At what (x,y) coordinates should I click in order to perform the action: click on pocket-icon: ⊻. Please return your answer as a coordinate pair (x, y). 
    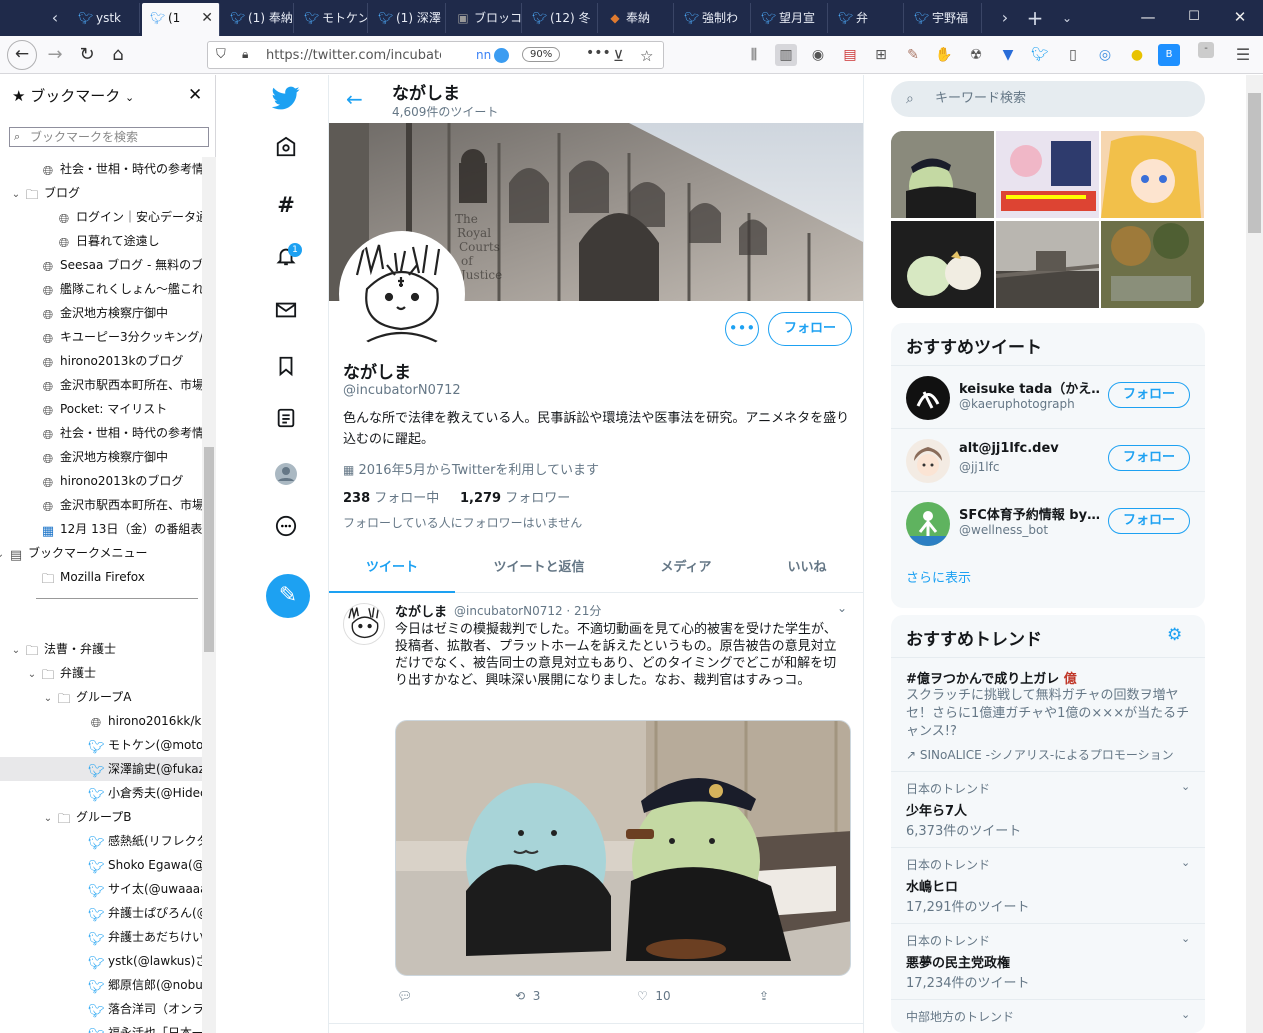
    Looking at the image, I should click on (618, 56).